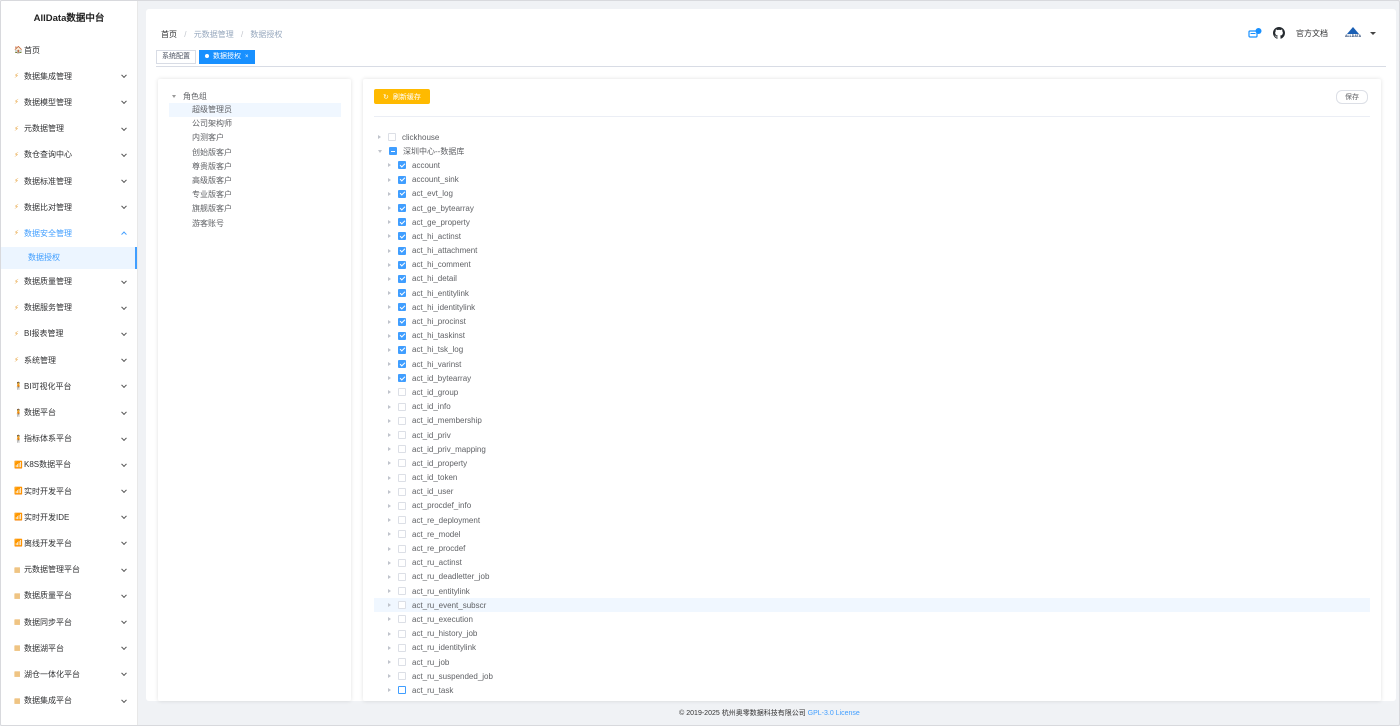 The image size is (1400, 726). I want to click on tree-node-table: act_id_property, so click(872, 463).